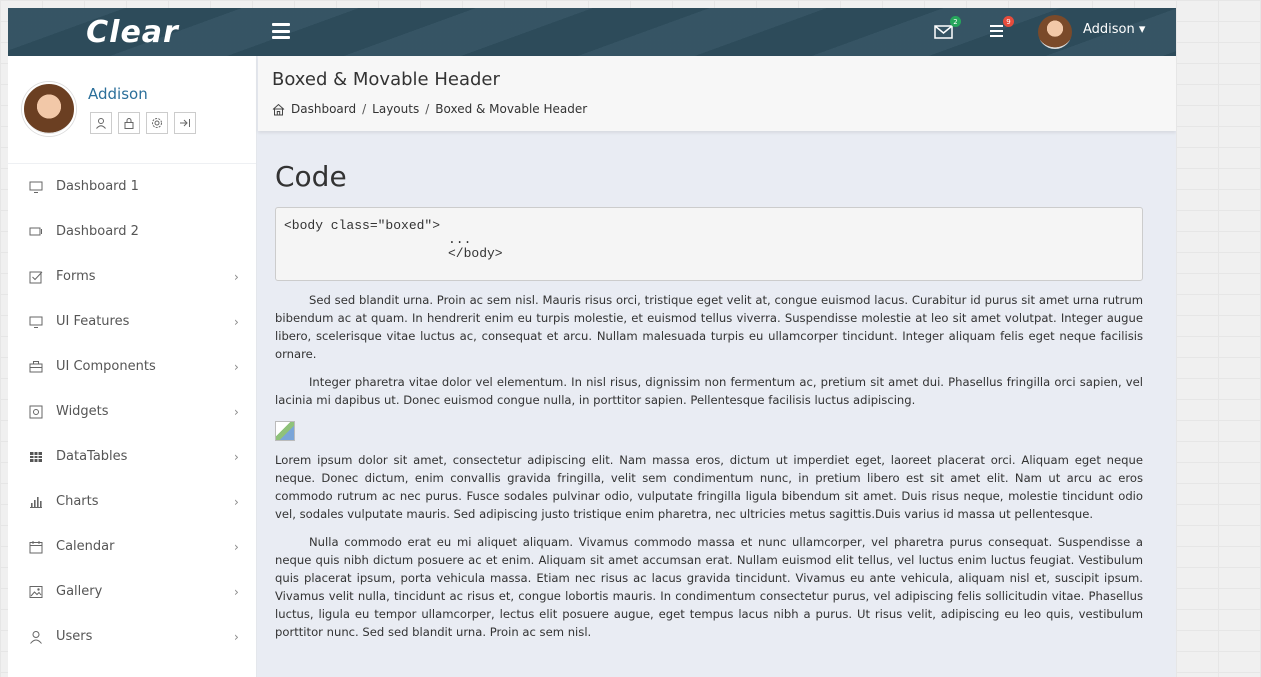 The image size is (1261, 677). I want to click on calendar-icon, so click(36, 547).